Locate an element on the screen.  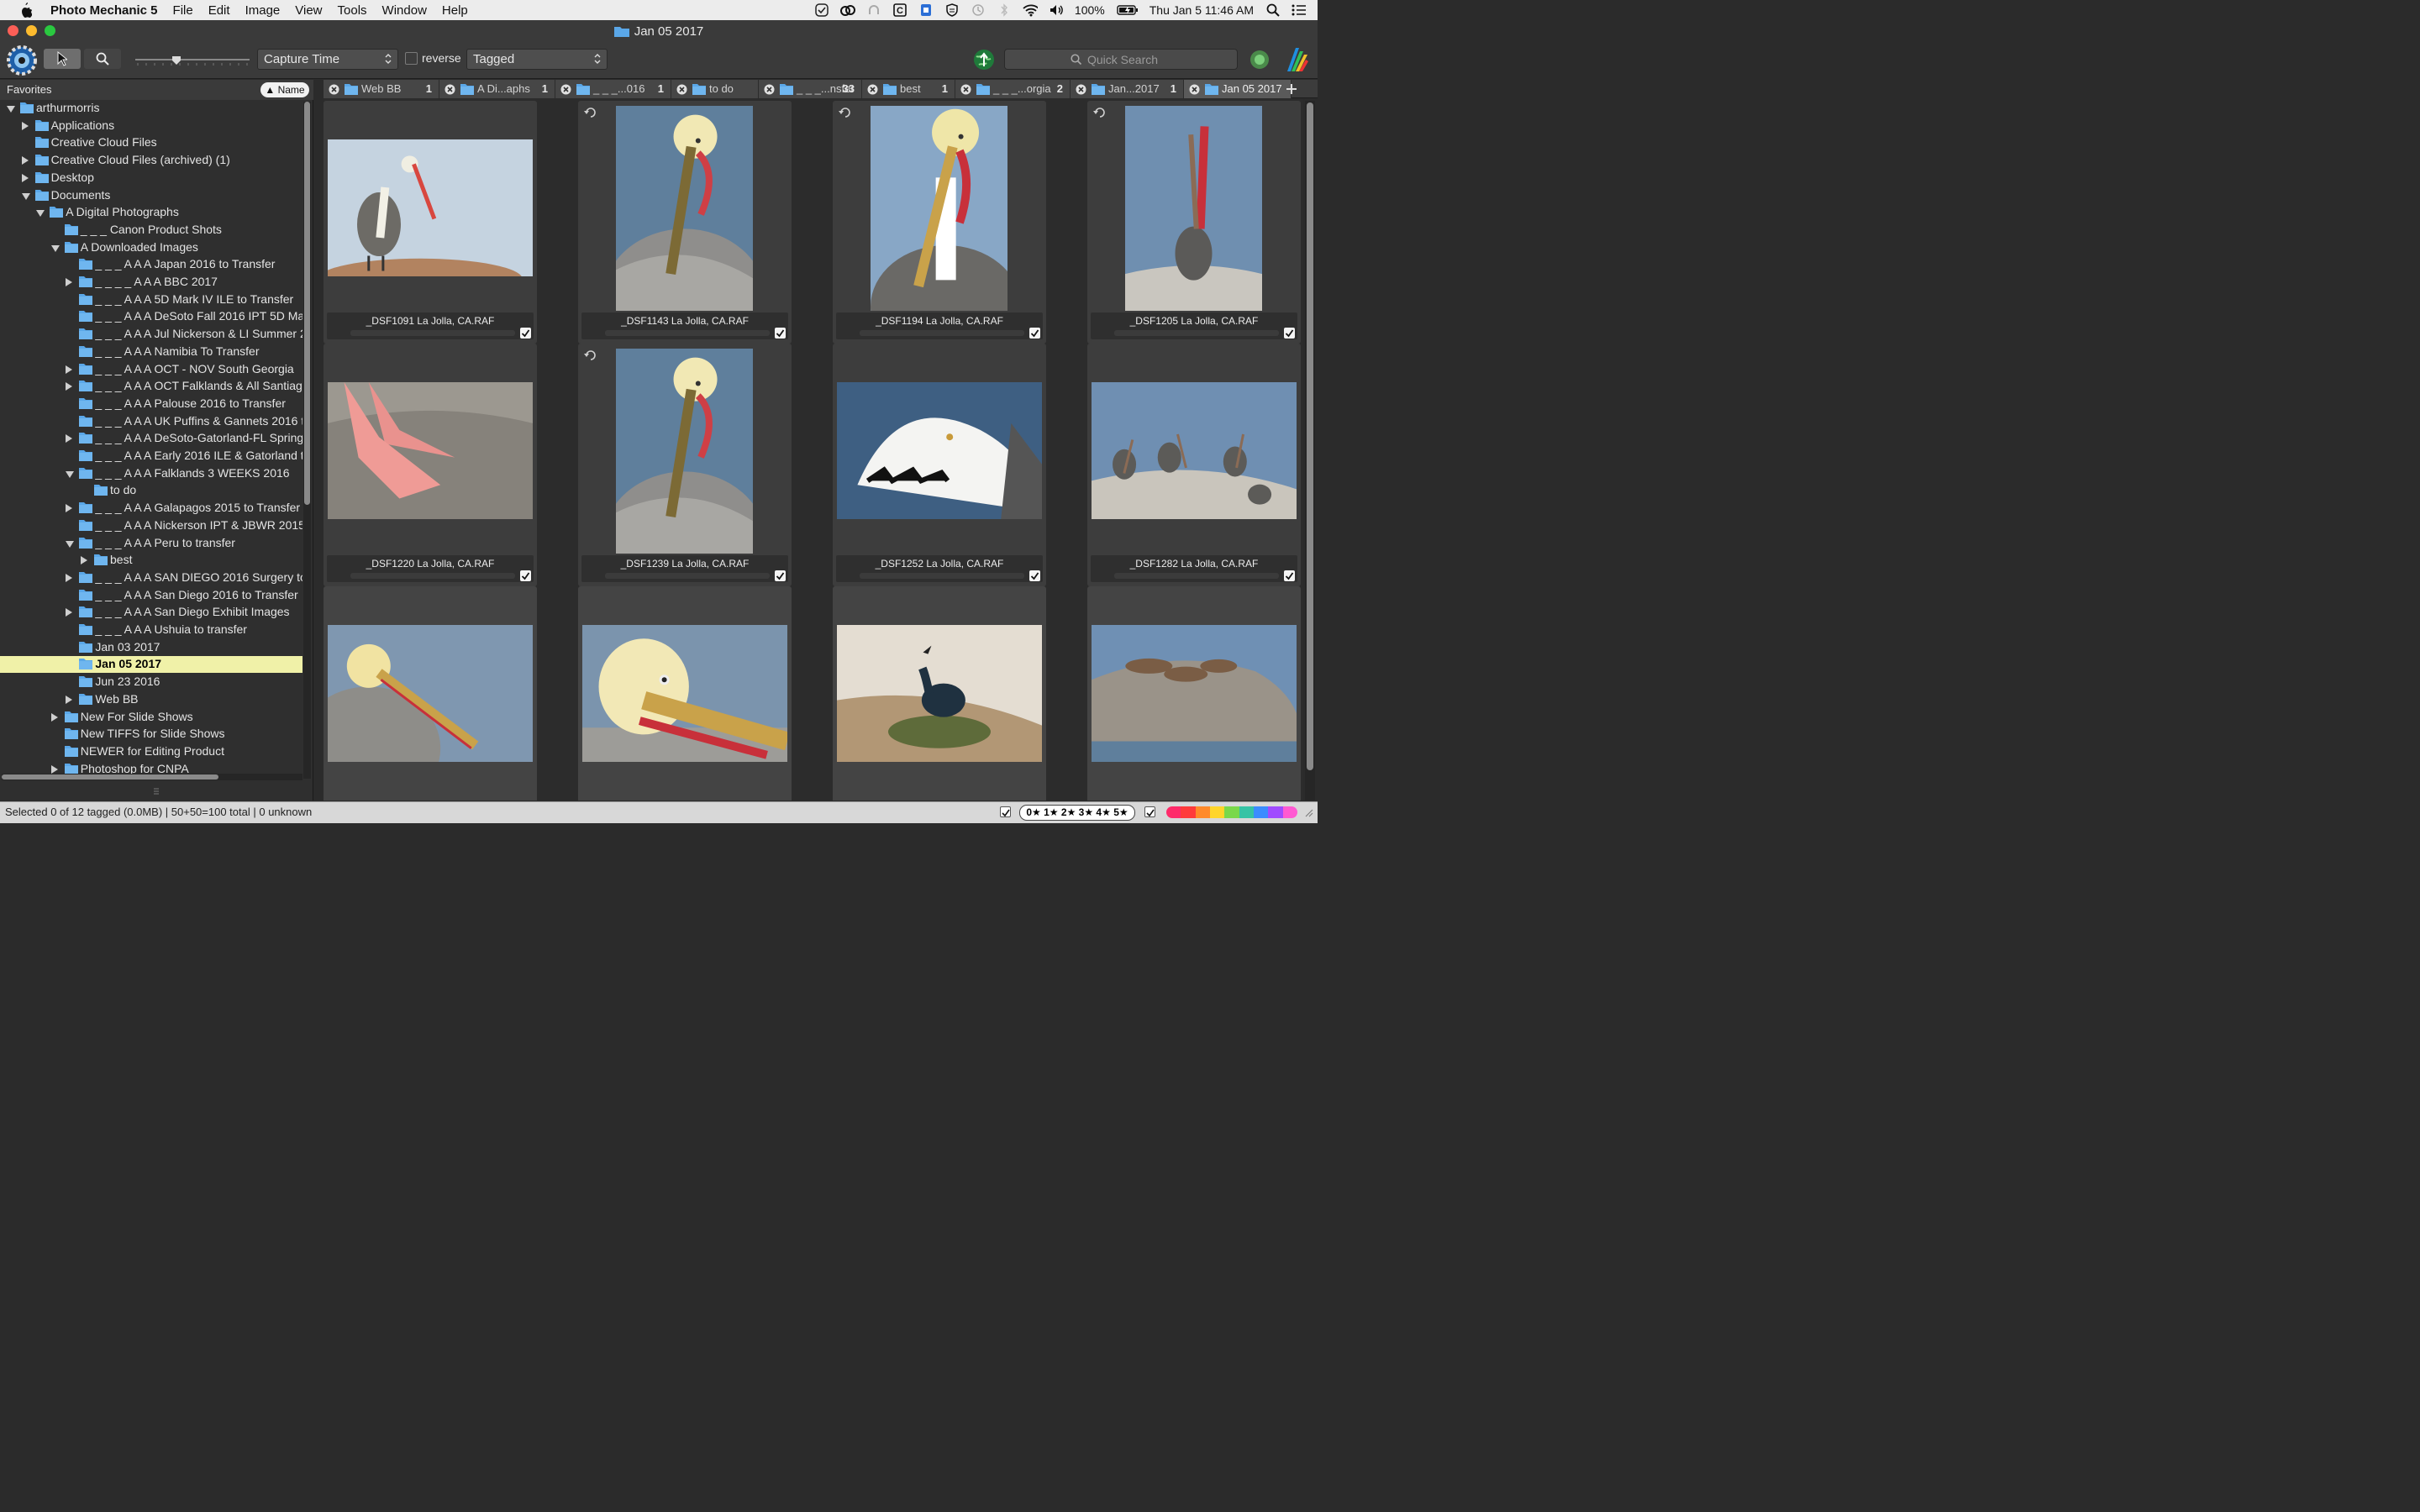
folder-row: Jun 23 2016 is located at coordinates (151, 682).